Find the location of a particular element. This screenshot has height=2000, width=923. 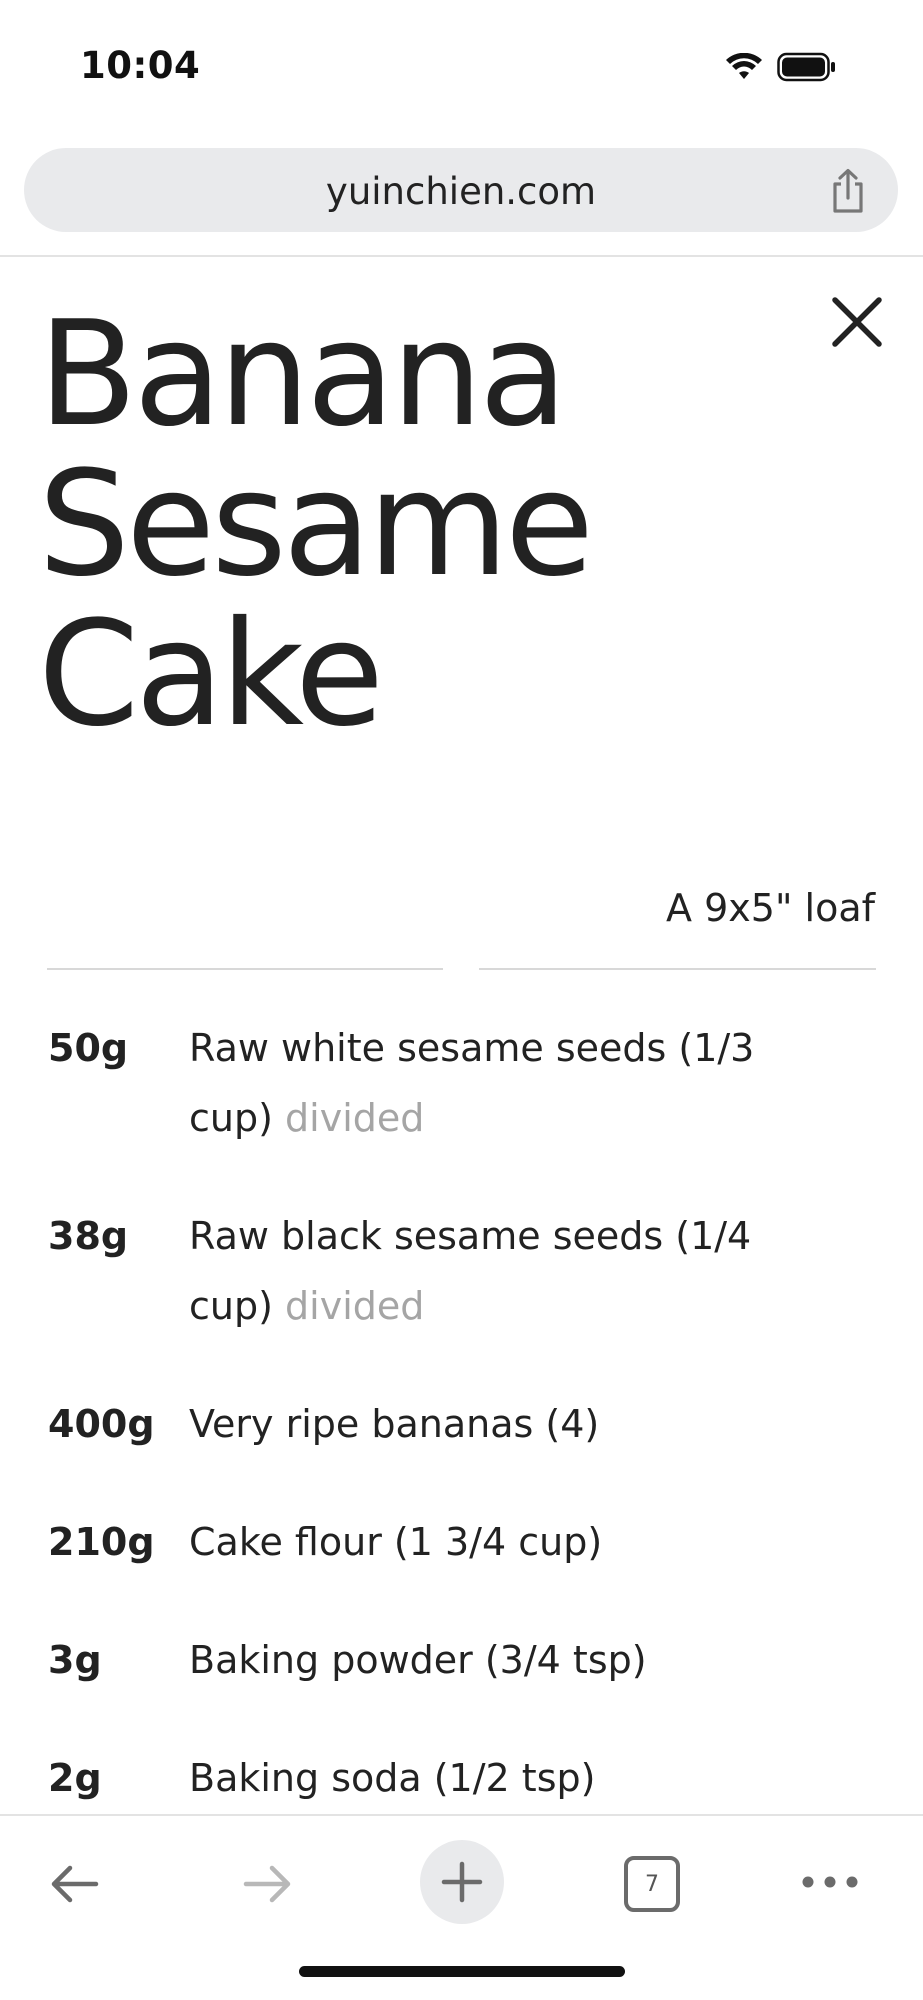

url-bar: yuinchien.com is located at coordinates (461, 190).